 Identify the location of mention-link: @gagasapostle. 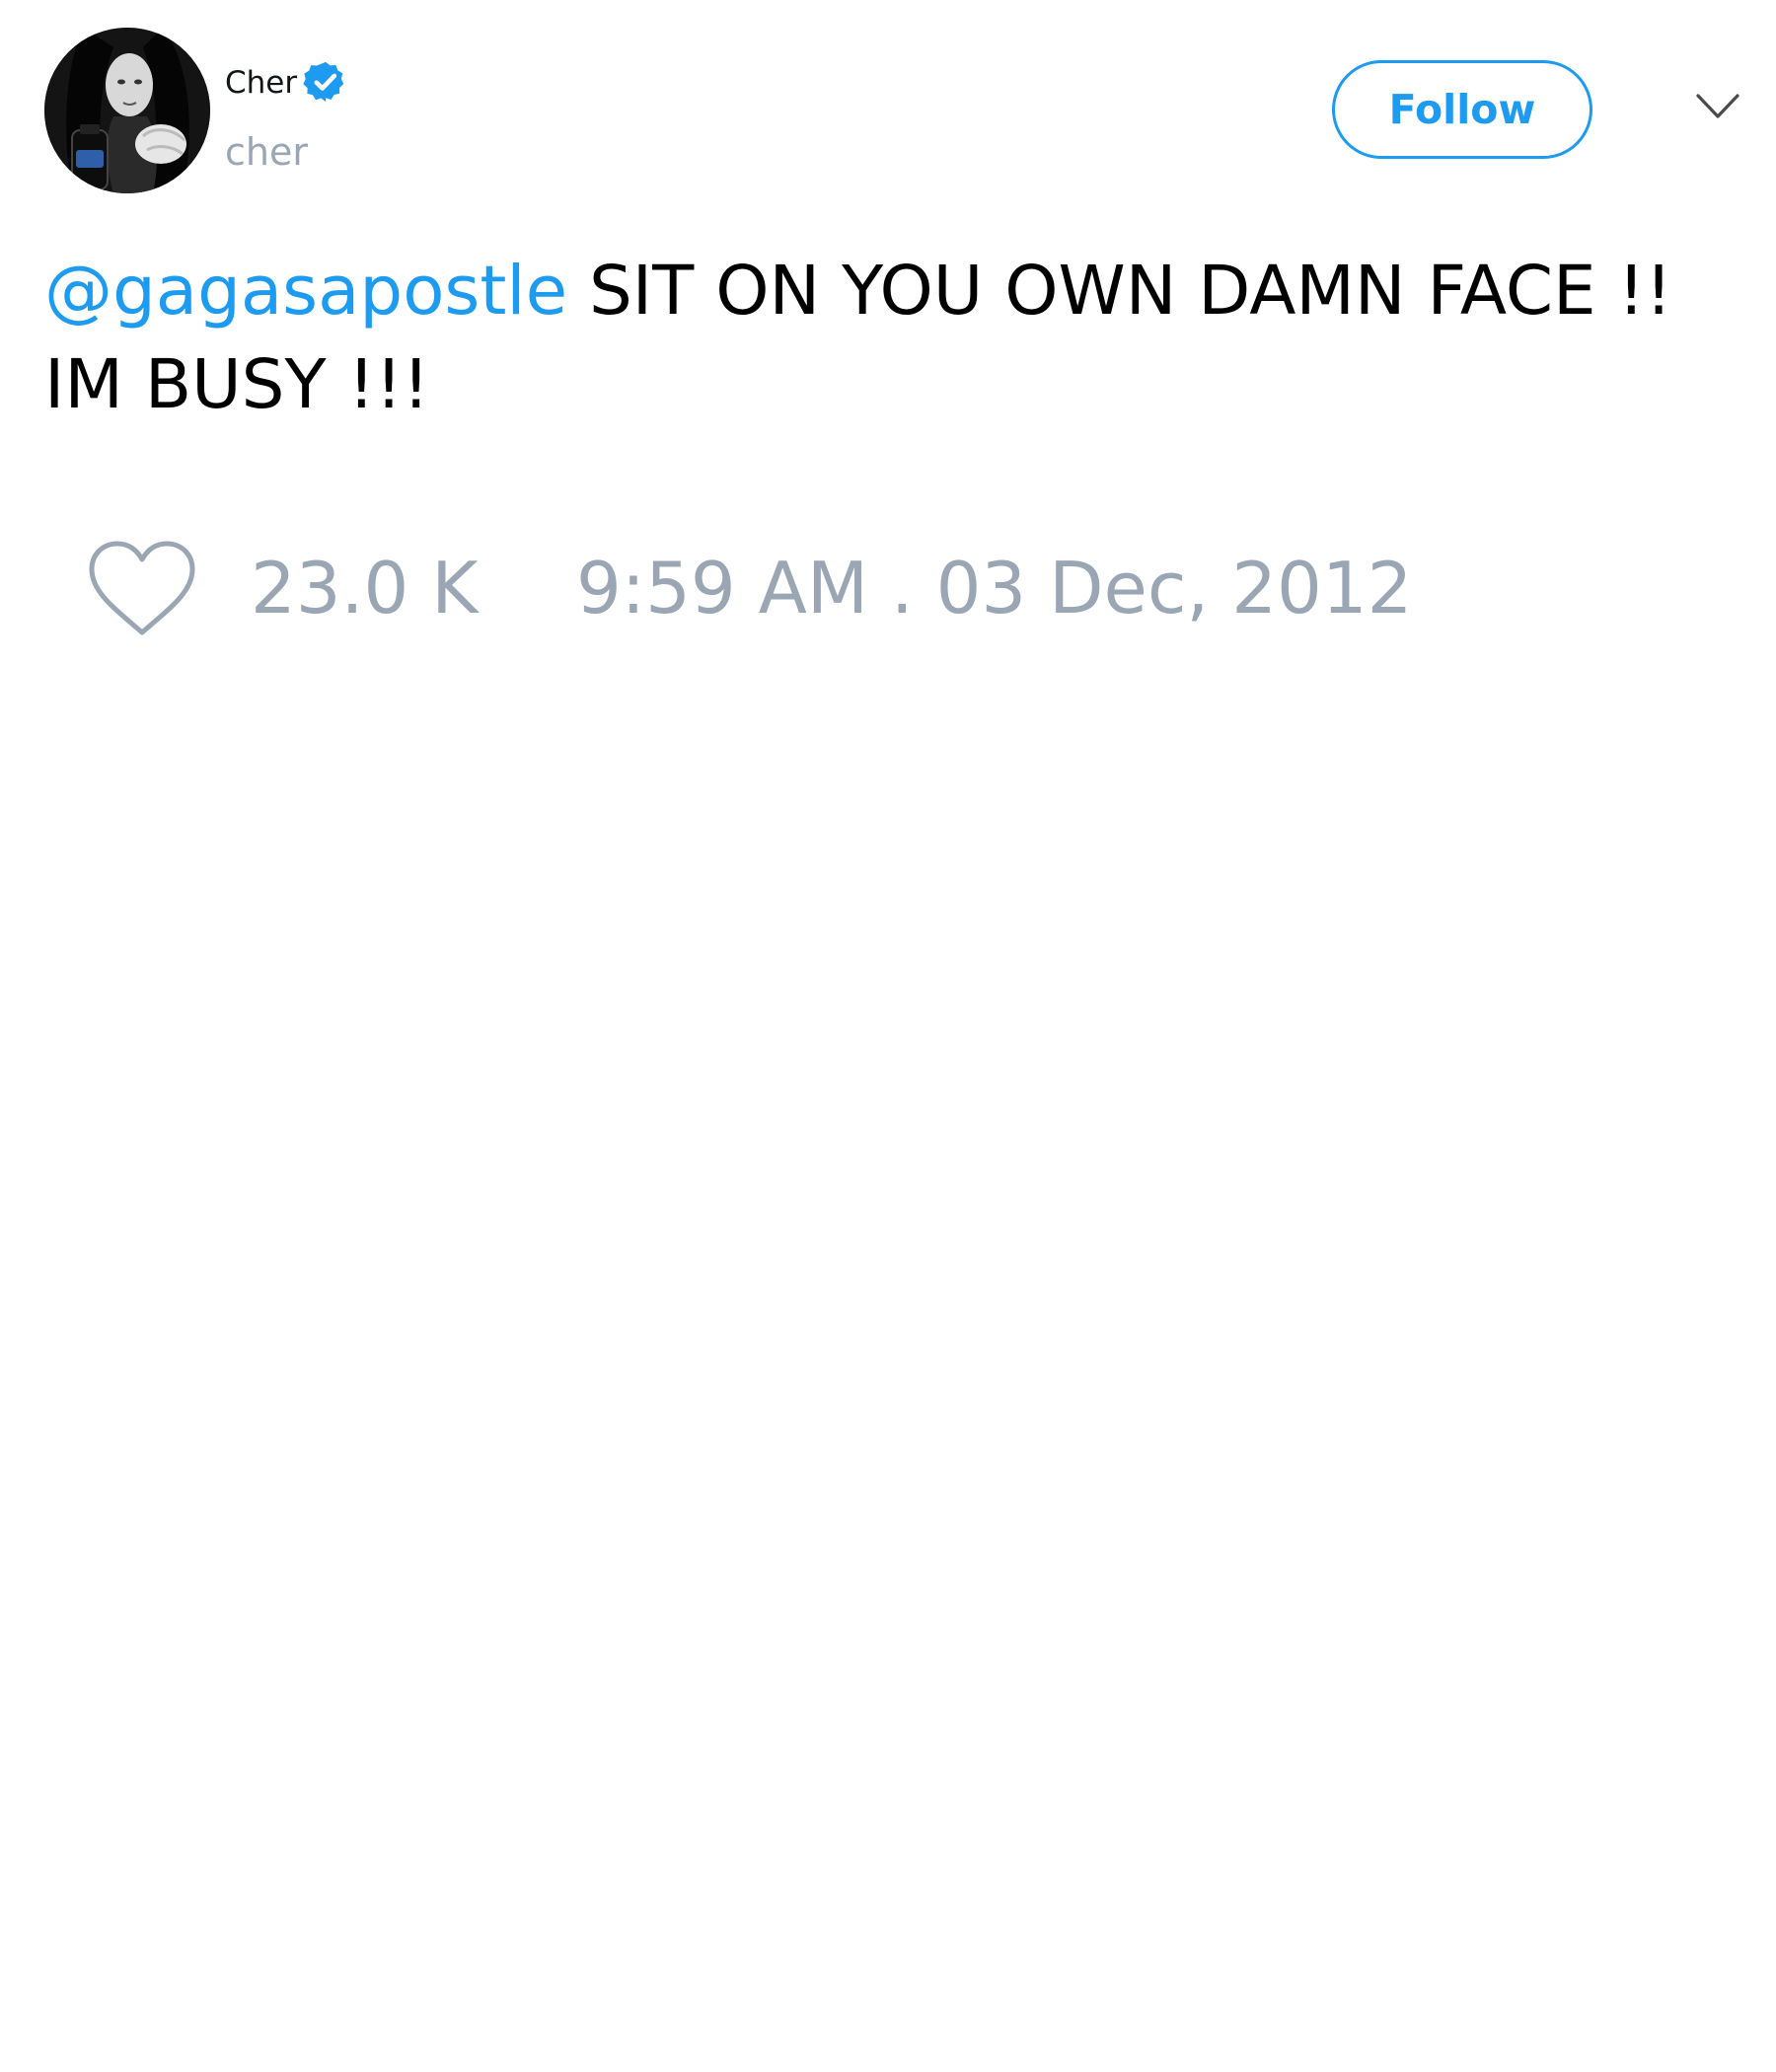
(305, 292).